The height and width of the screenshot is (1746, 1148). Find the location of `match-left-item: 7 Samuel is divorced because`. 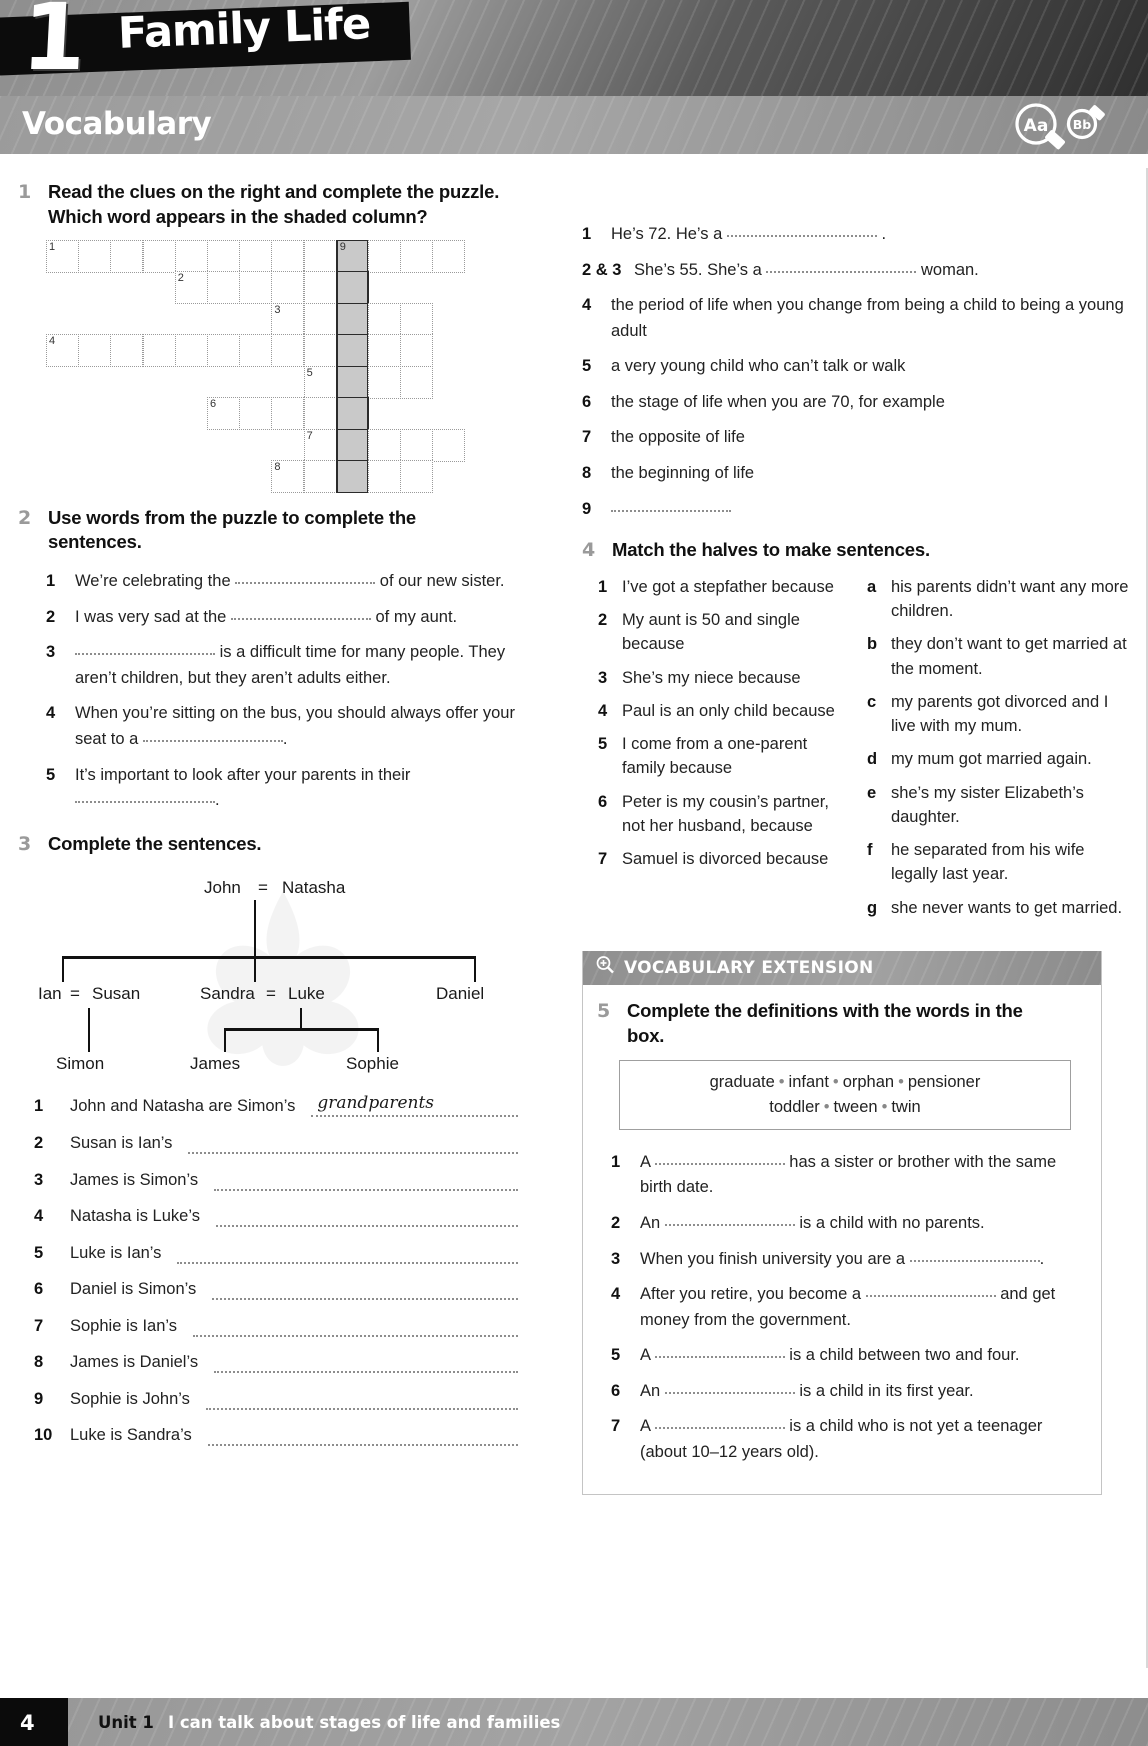

match-left-item: 7 Samuel is divorced because is located at coordinates (724, 859).